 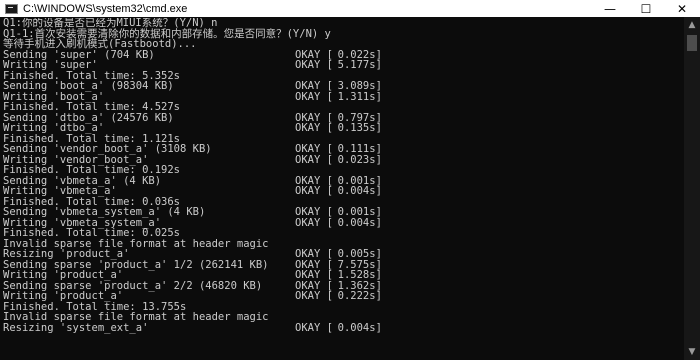 What do you see at coordinates (105, 8) in the screenshot?
I see `window-title: C:\WINDOWS\system32\cmd.exe` at bounding box center [105, 8].